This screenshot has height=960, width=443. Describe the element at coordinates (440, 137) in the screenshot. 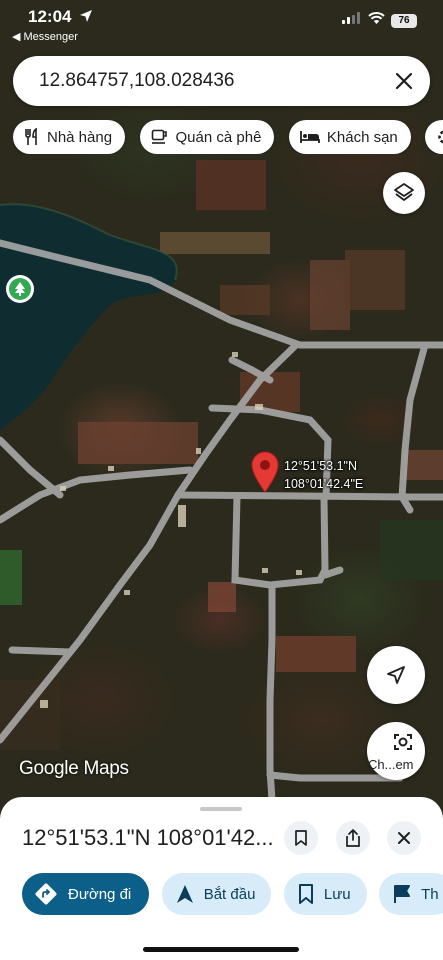

I see `gear-icon` at that location.